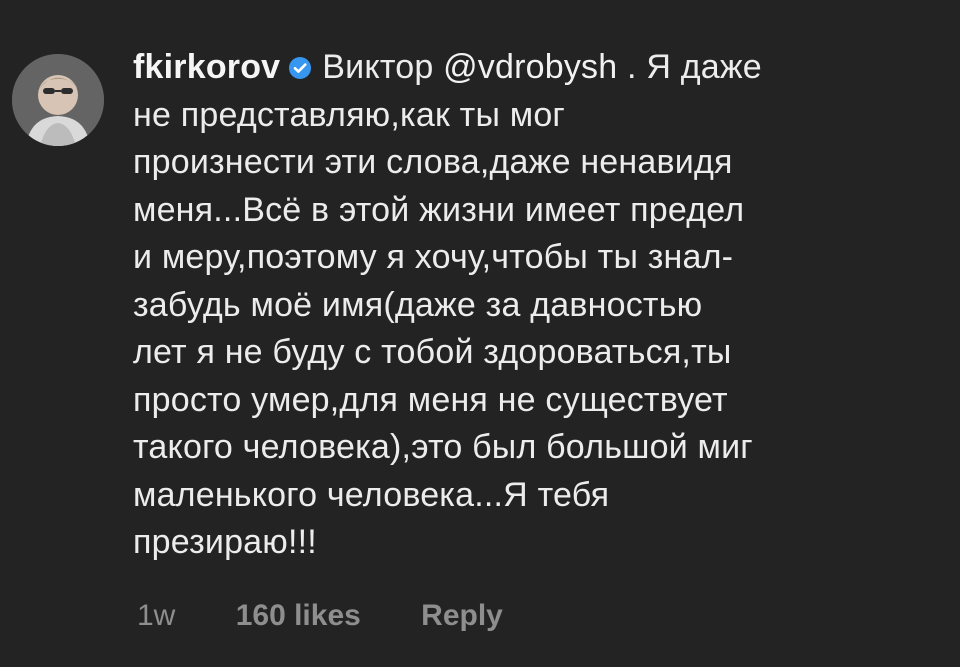  Describe the element at coordinates (206, 67) in the screenshot. I see `comment-username: fkirkorov` at that location.